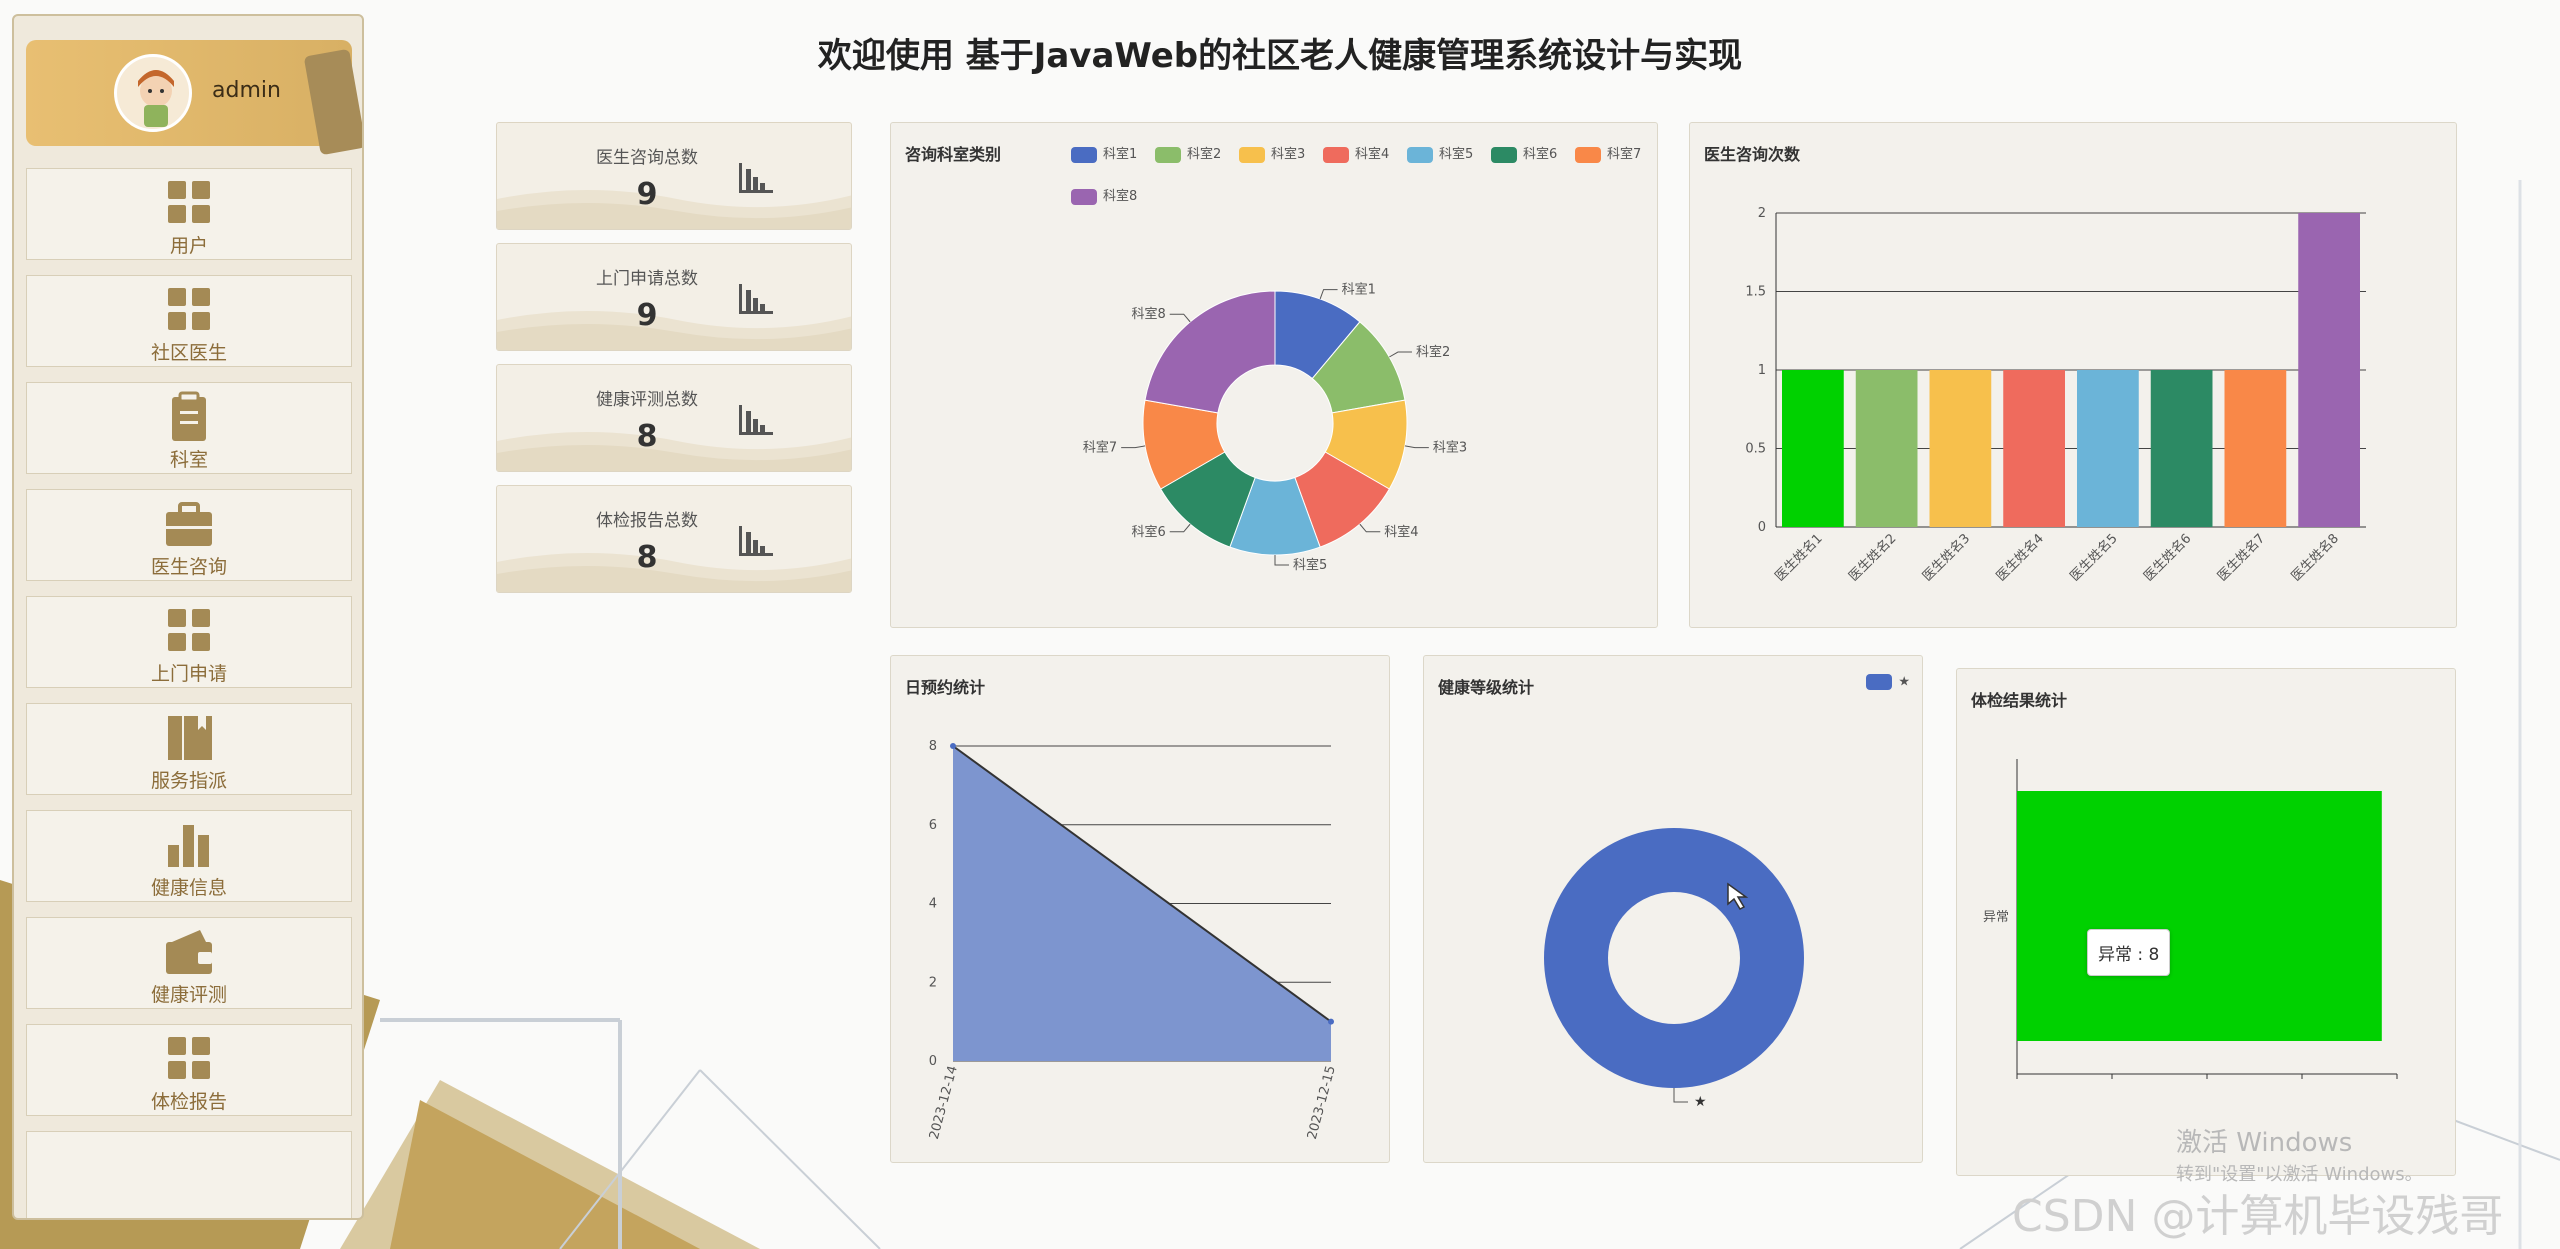  I want to click on pie-slice-label: 科室4, so click(1401, 532).